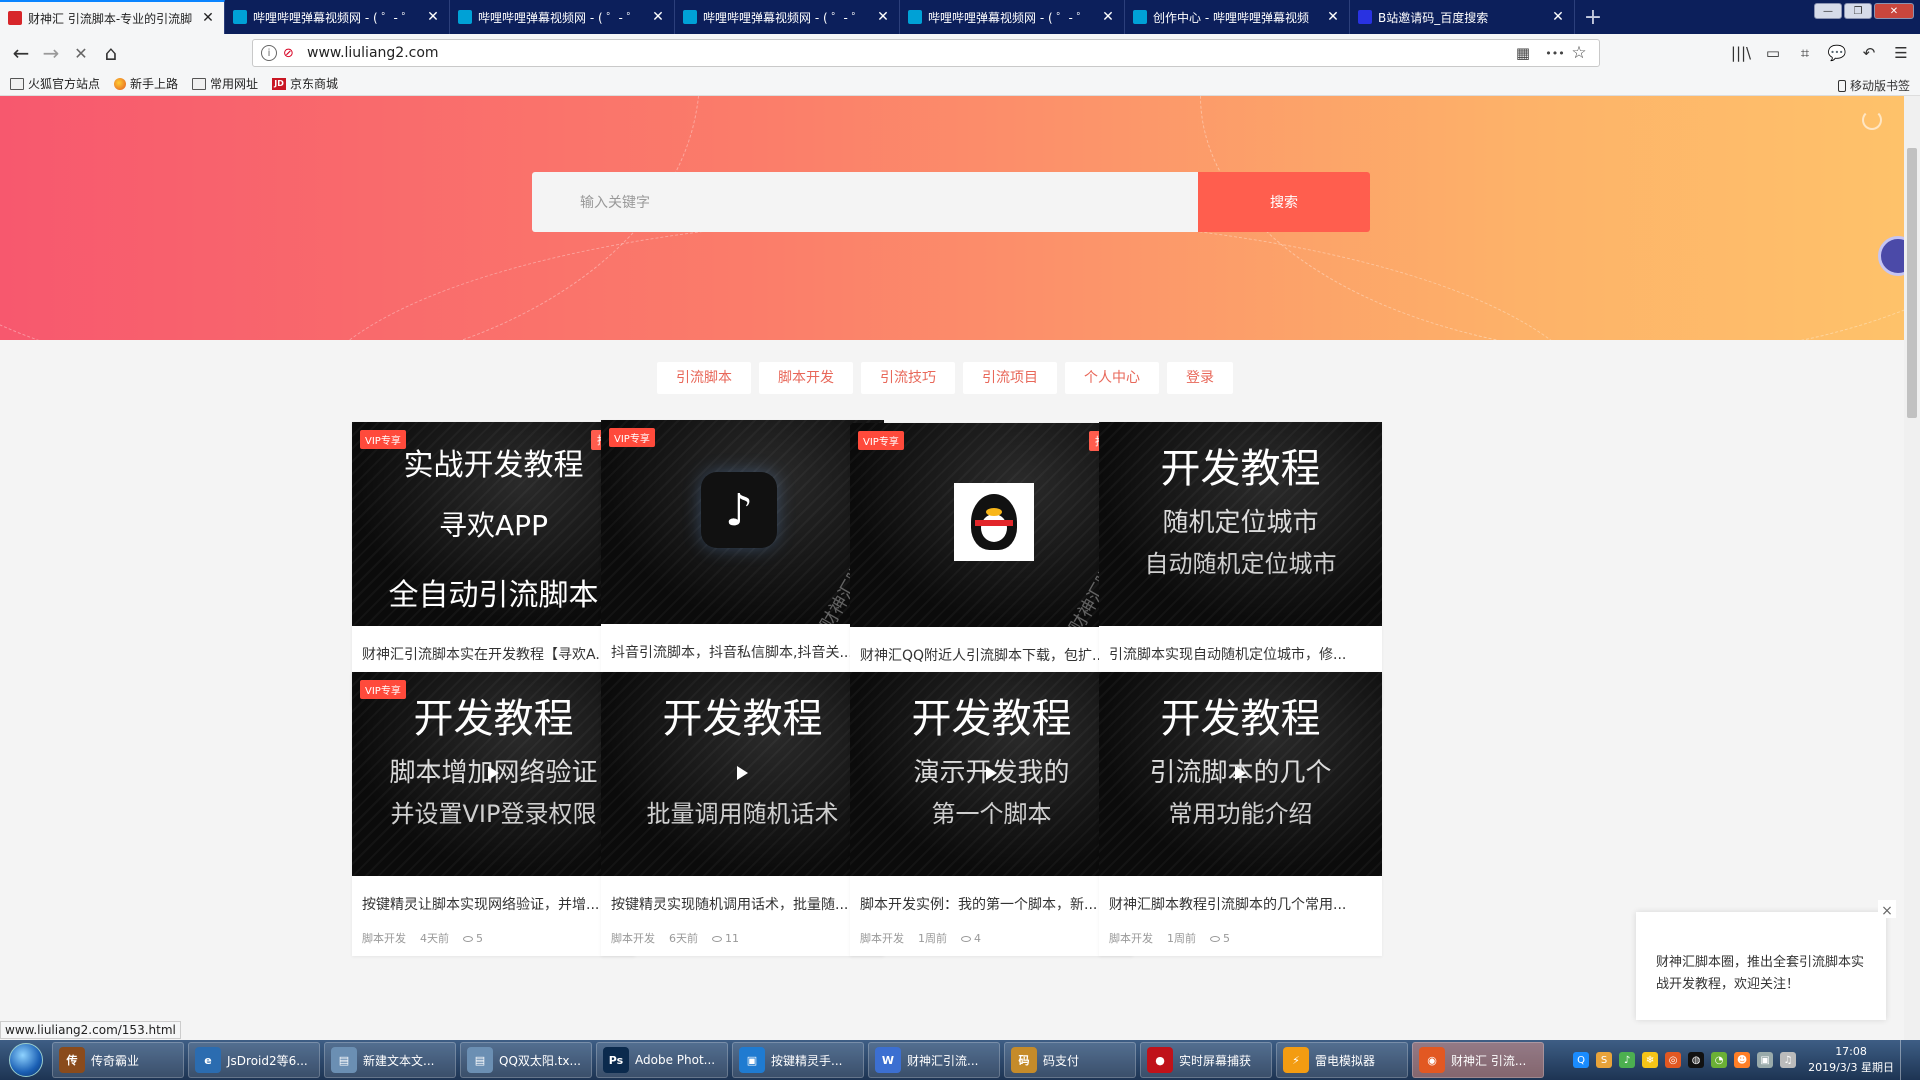 This screenshot has width=1920, height=1080. What do you see at coordinates (1010, 378) in the screenshot?
I see `category-link: 引流项目` at bounding box center [1010, 378].